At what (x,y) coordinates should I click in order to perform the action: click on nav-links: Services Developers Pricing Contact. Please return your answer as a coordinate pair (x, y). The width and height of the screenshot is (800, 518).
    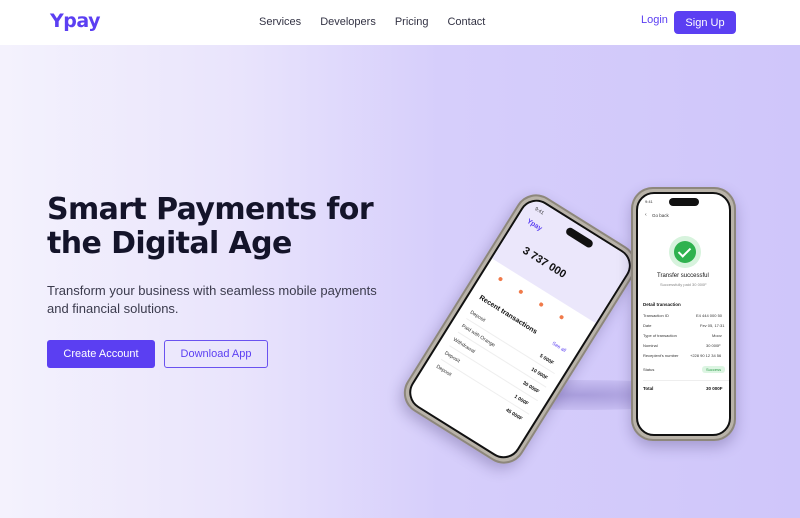
    Looking at the image, I should click on (381, 22).